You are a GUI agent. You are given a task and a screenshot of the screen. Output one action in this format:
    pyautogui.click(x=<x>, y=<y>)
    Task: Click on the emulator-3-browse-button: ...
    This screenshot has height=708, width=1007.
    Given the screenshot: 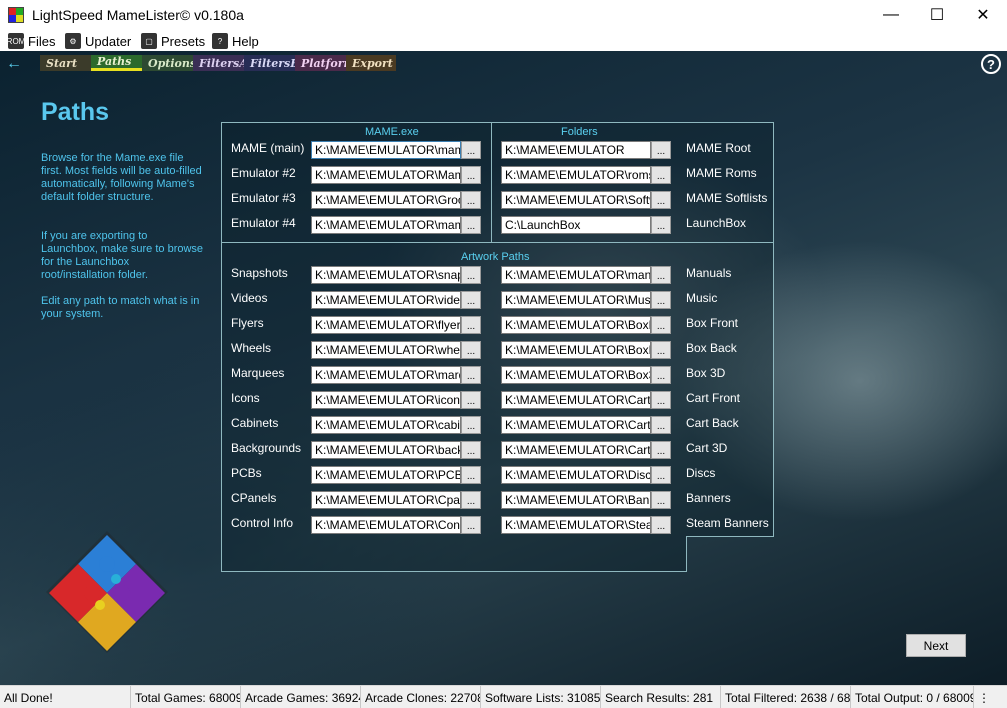 What is the action you would take?
    pyautogui.click(x=471, y=200)
    